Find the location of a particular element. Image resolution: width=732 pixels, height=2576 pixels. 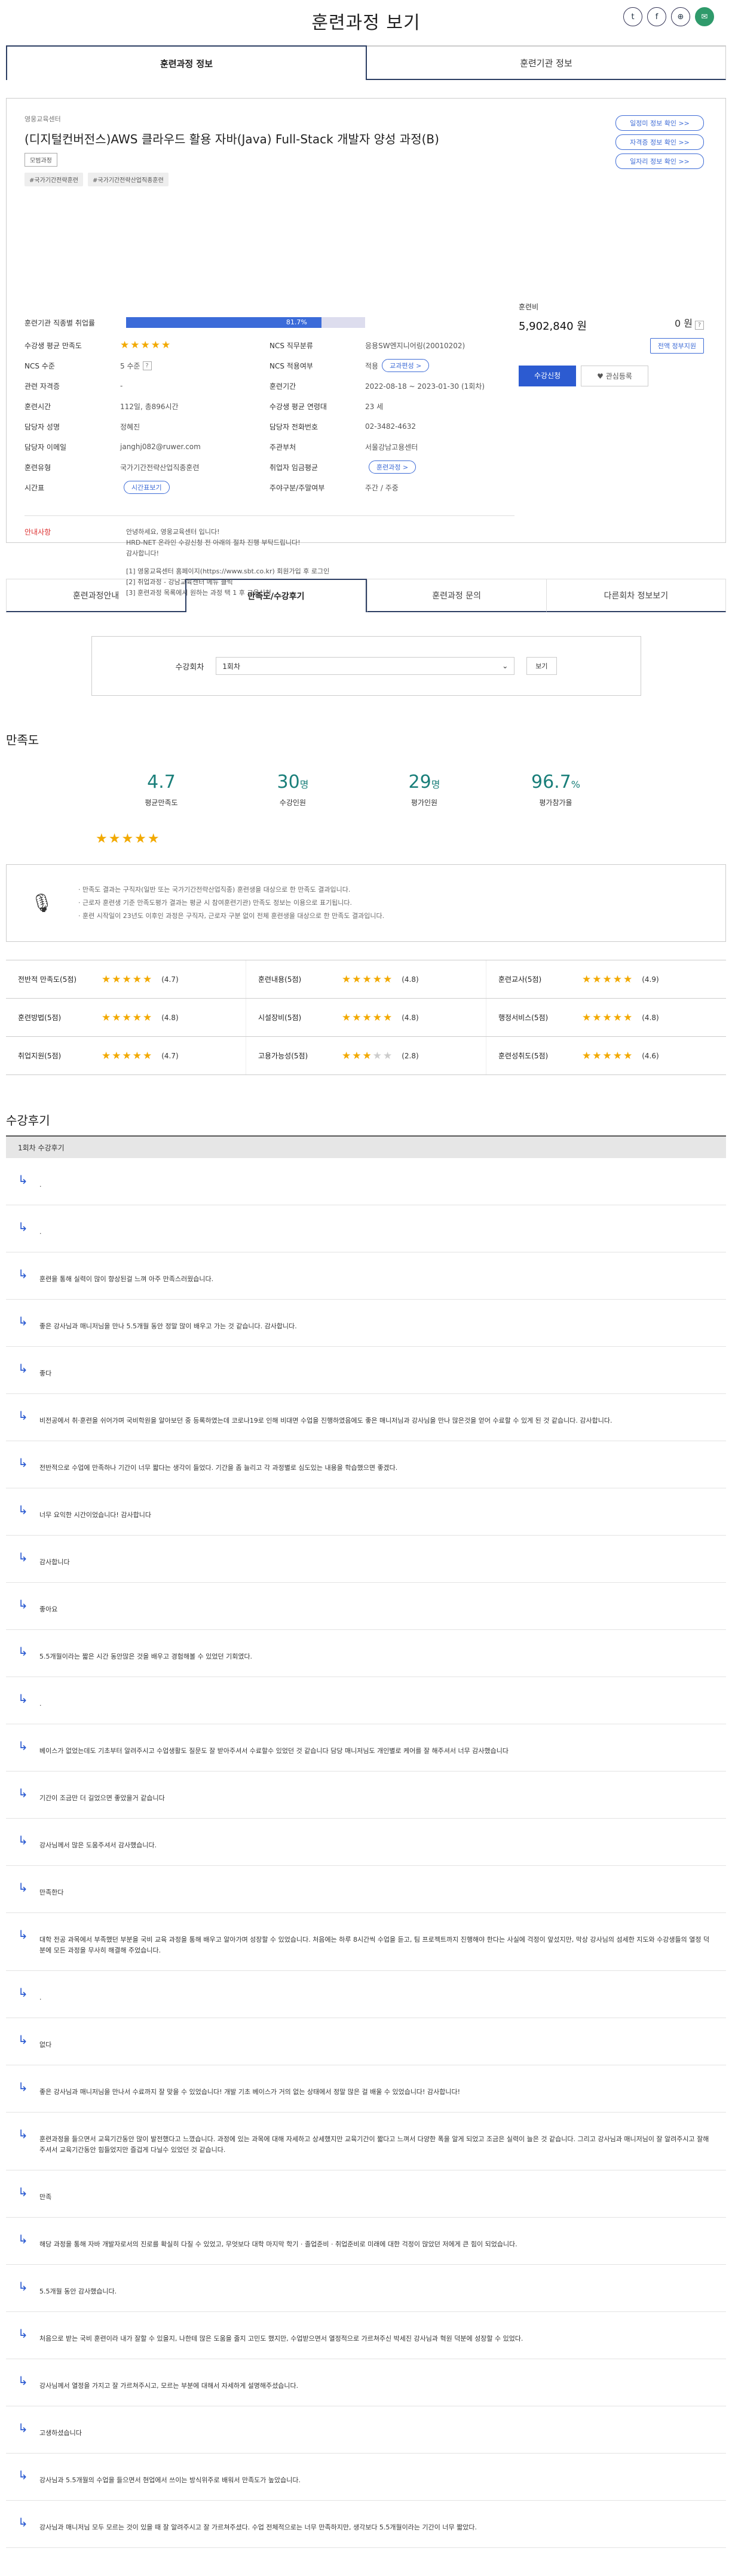

info-label: 관련 자격증 is located at coordinates (42, 386).